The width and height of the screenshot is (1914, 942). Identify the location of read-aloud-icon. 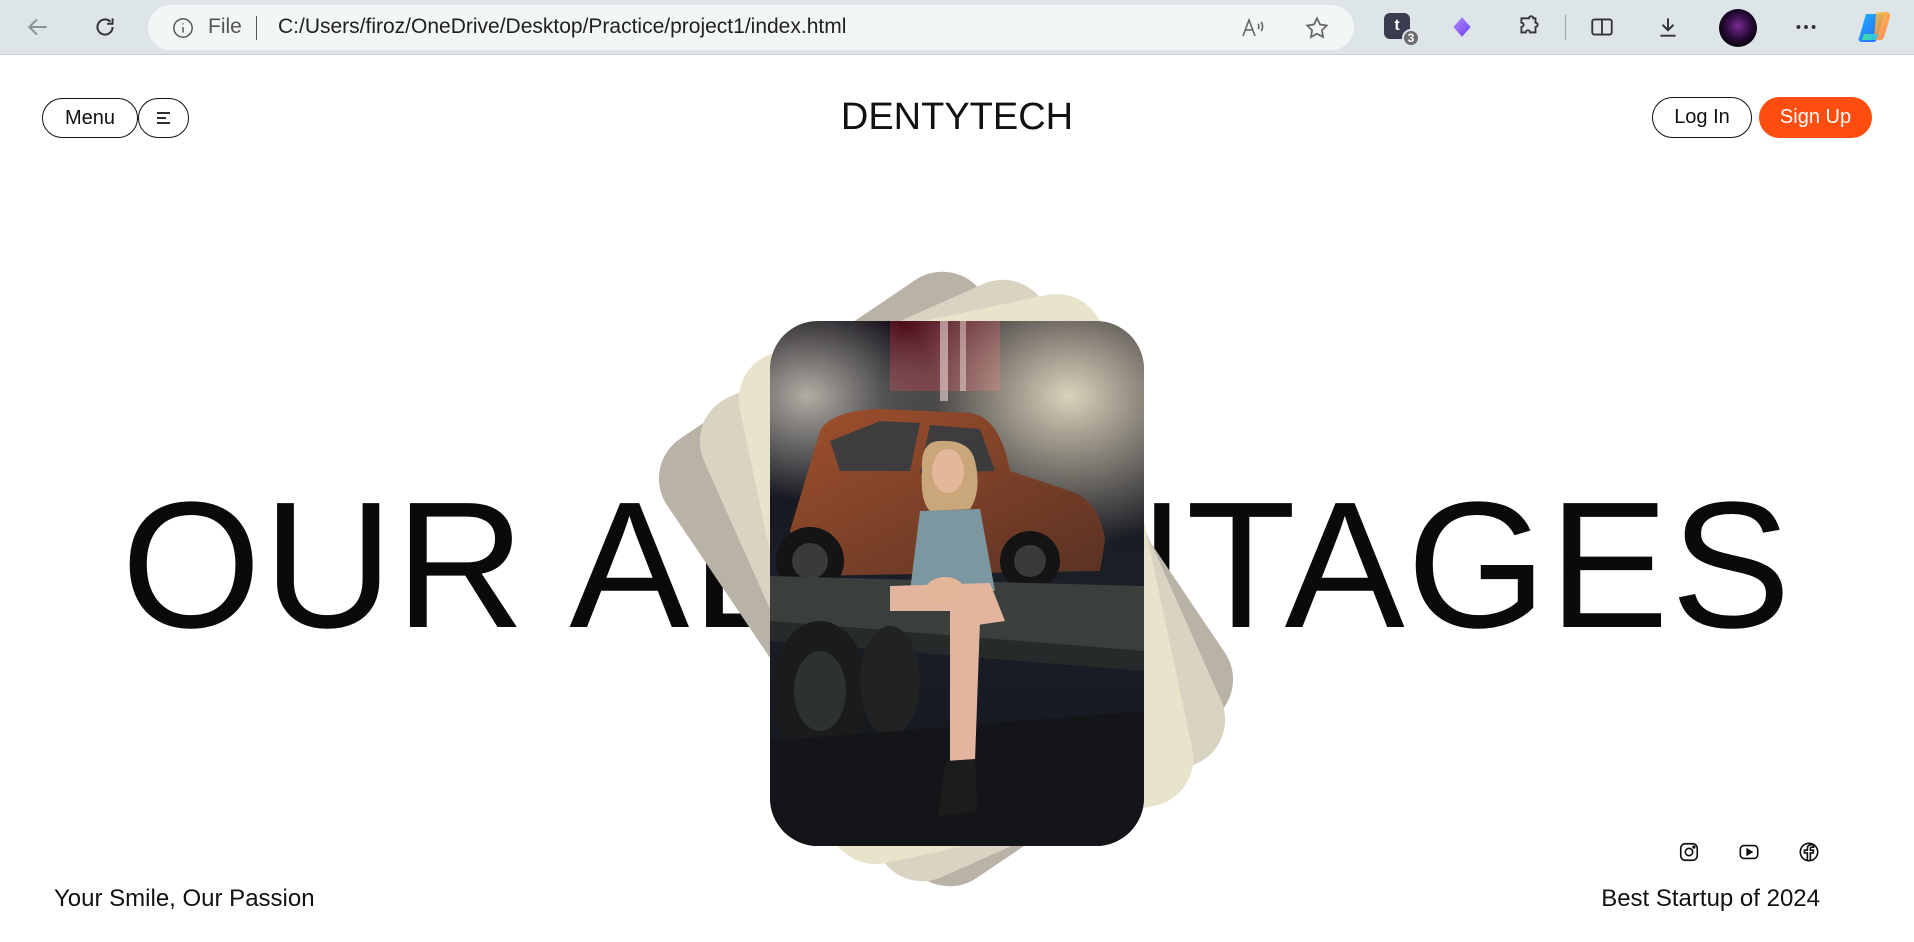
(1253, 28).